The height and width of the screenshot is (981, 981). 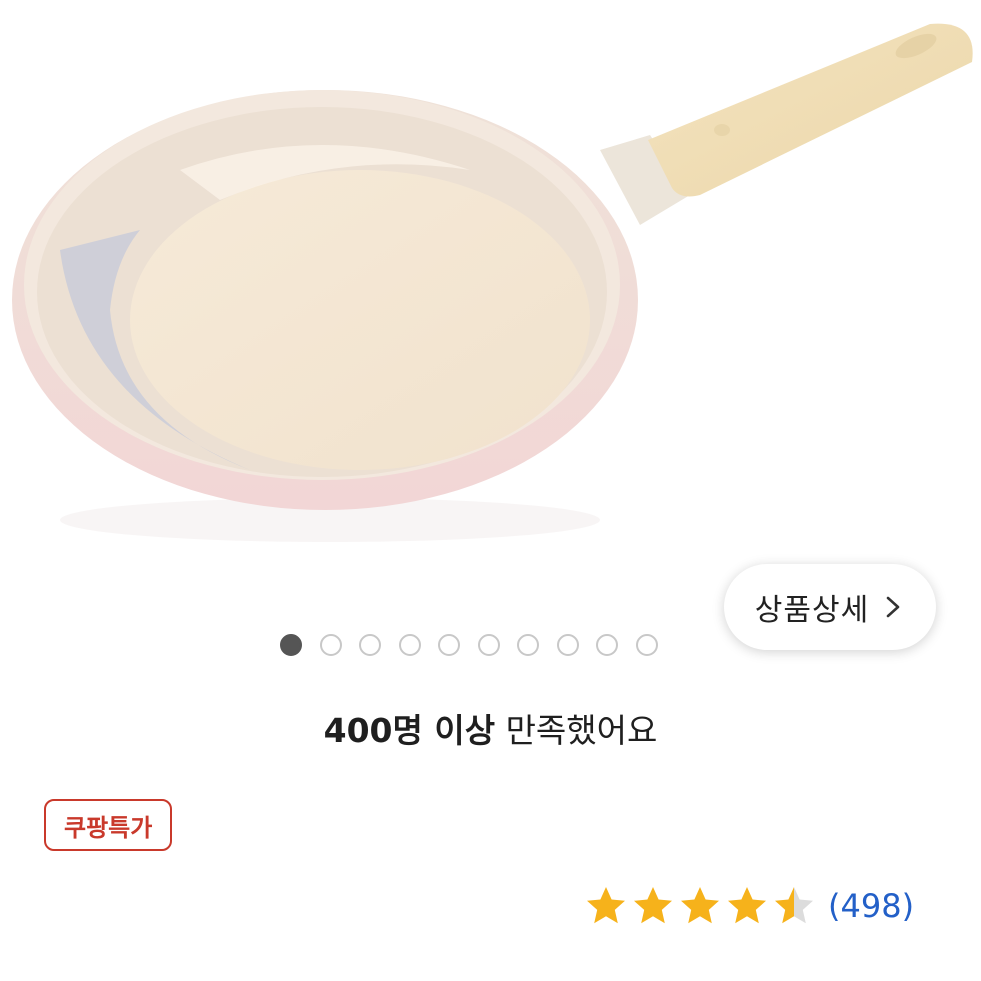 What do you see at coordinates (576, 730) in the screenshot?
I see `satisfaction-suffix: 만족했어요` at bounding box center [576, 730].